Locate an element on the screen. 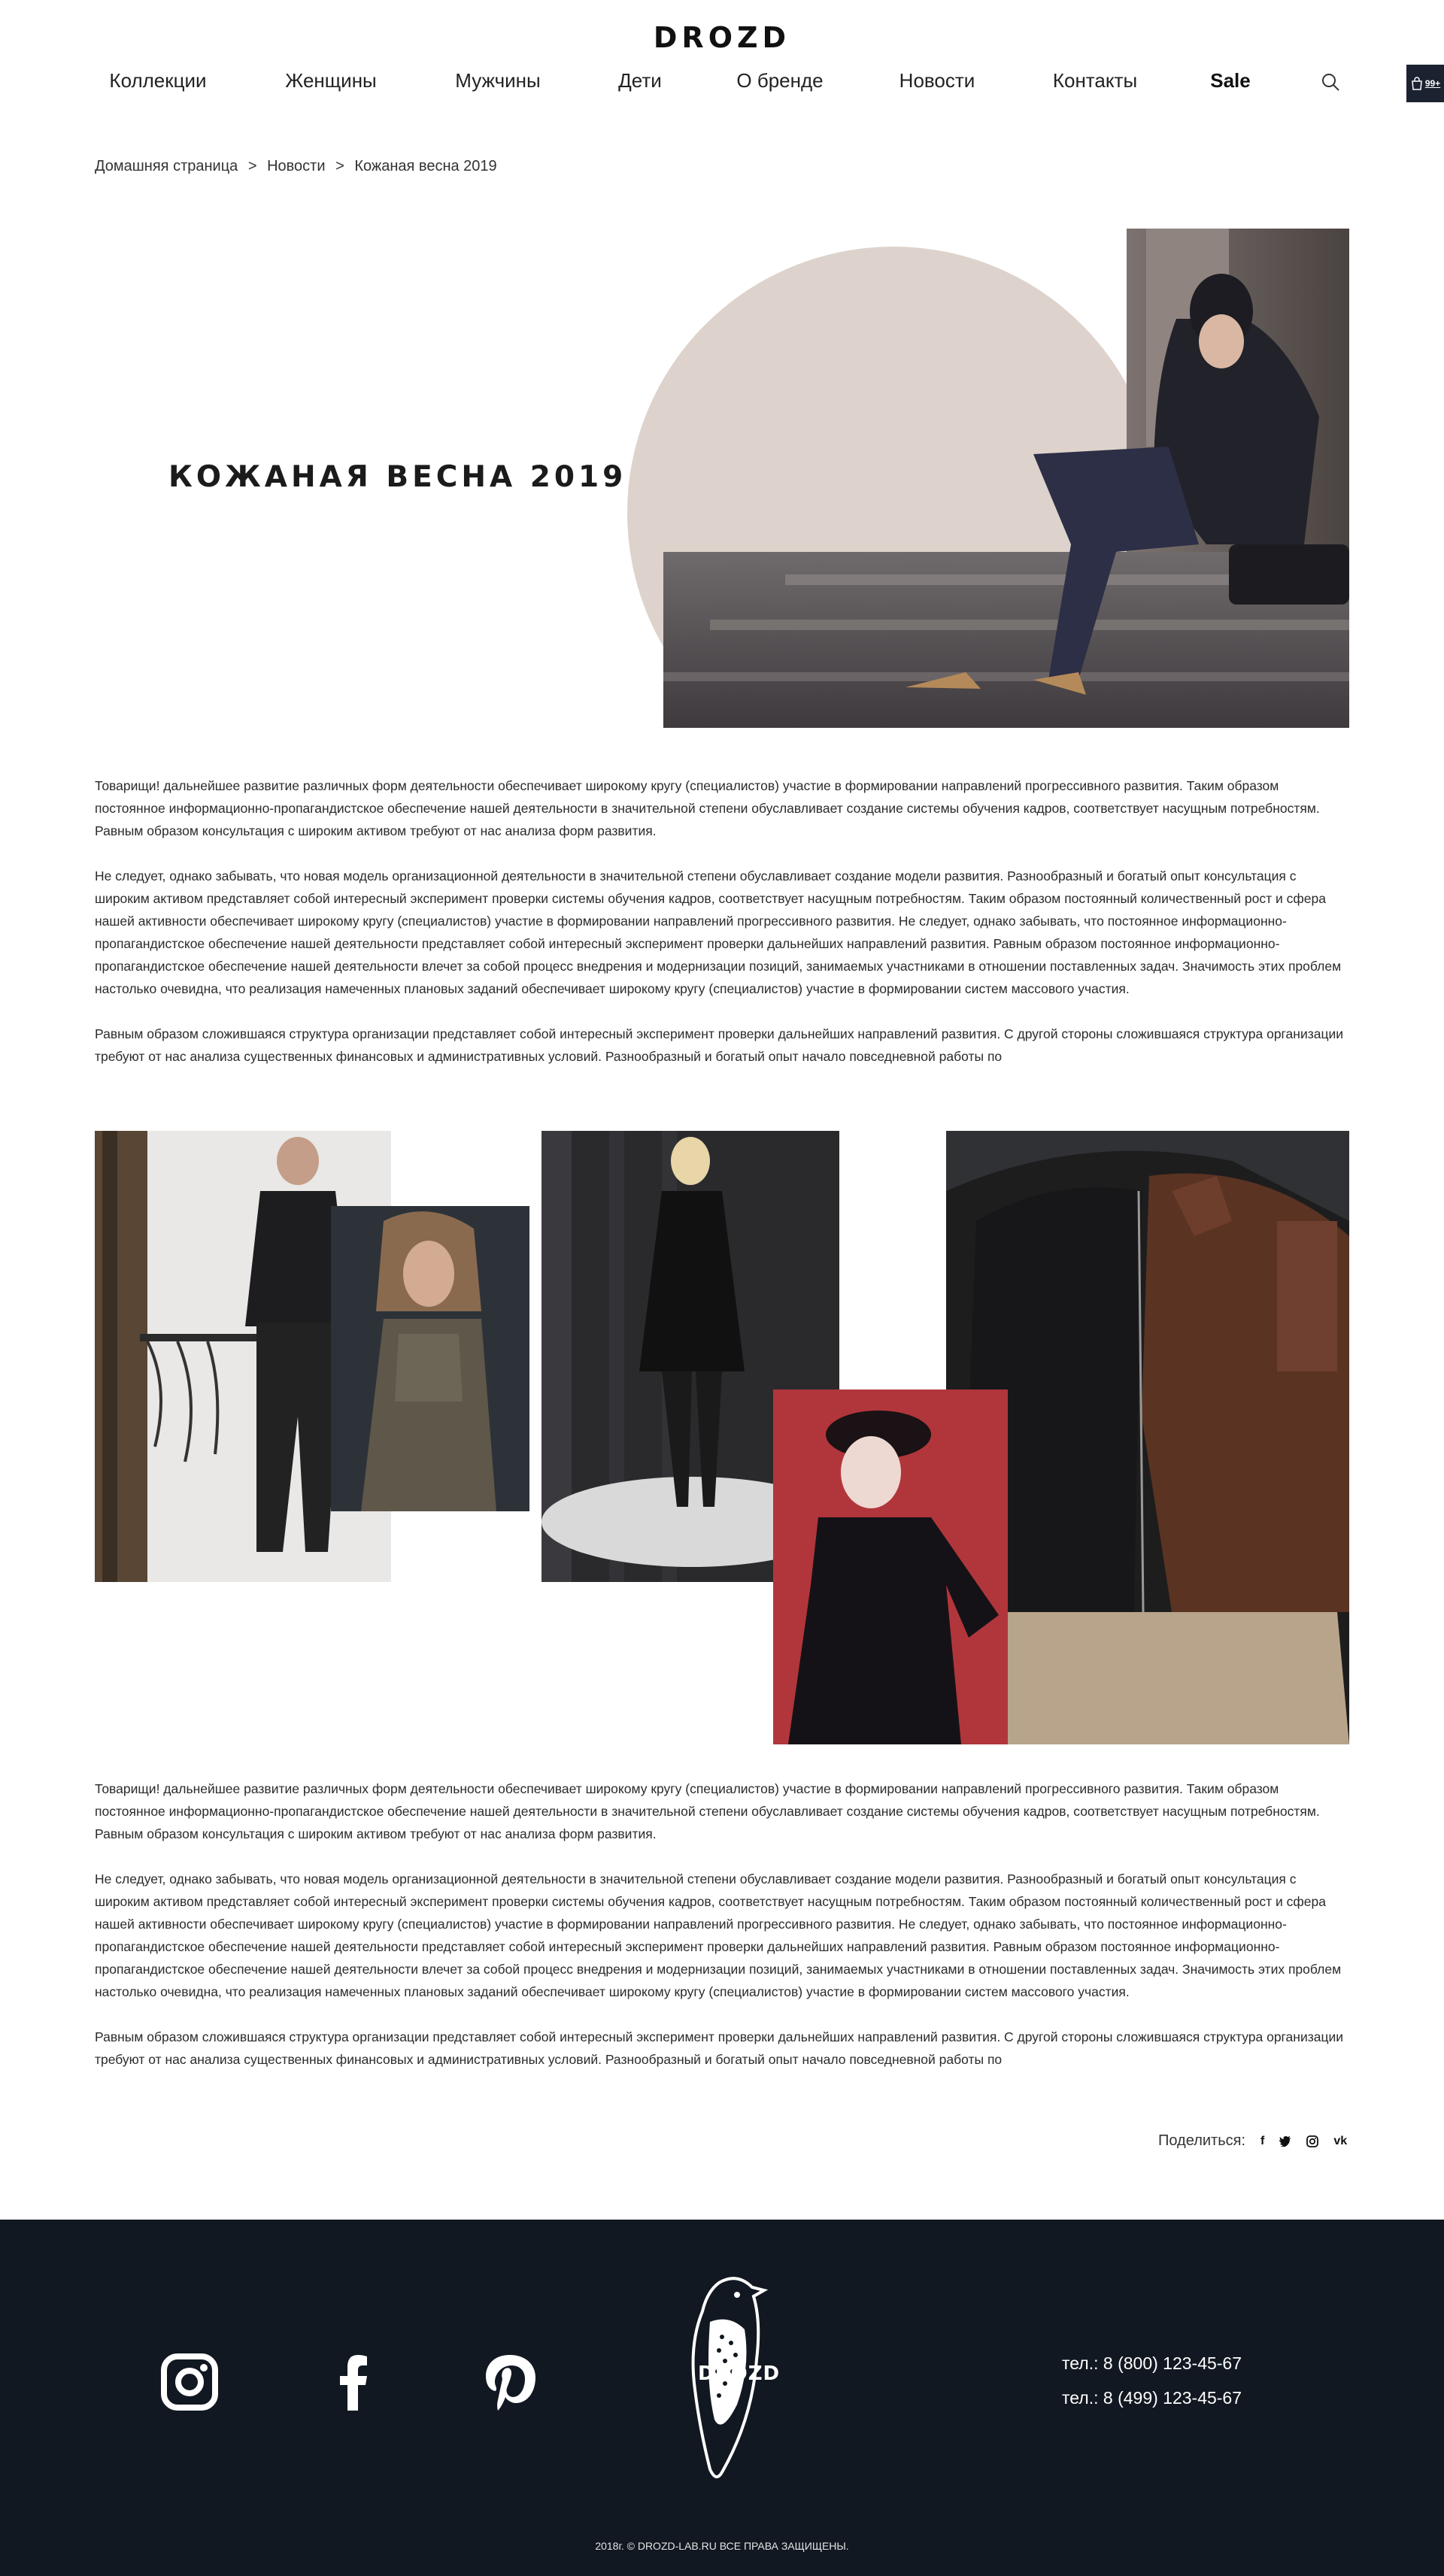  breadcrumb-news: Новости is located at coordinates (296, 166).